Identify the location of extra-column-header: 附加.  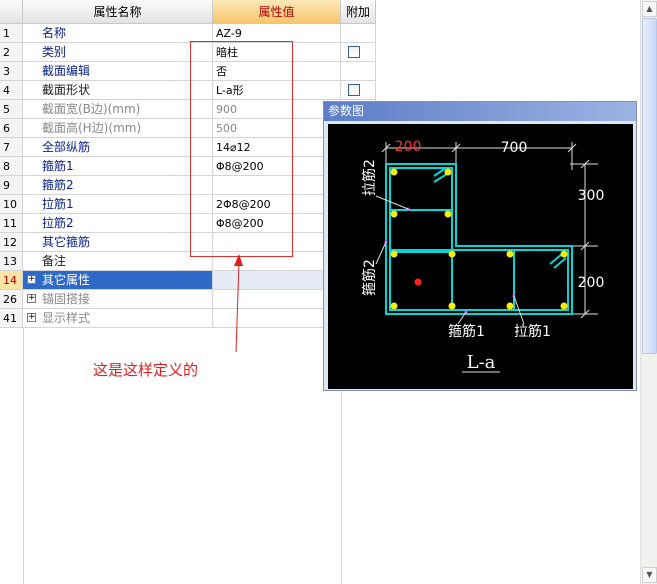
(358, 12).